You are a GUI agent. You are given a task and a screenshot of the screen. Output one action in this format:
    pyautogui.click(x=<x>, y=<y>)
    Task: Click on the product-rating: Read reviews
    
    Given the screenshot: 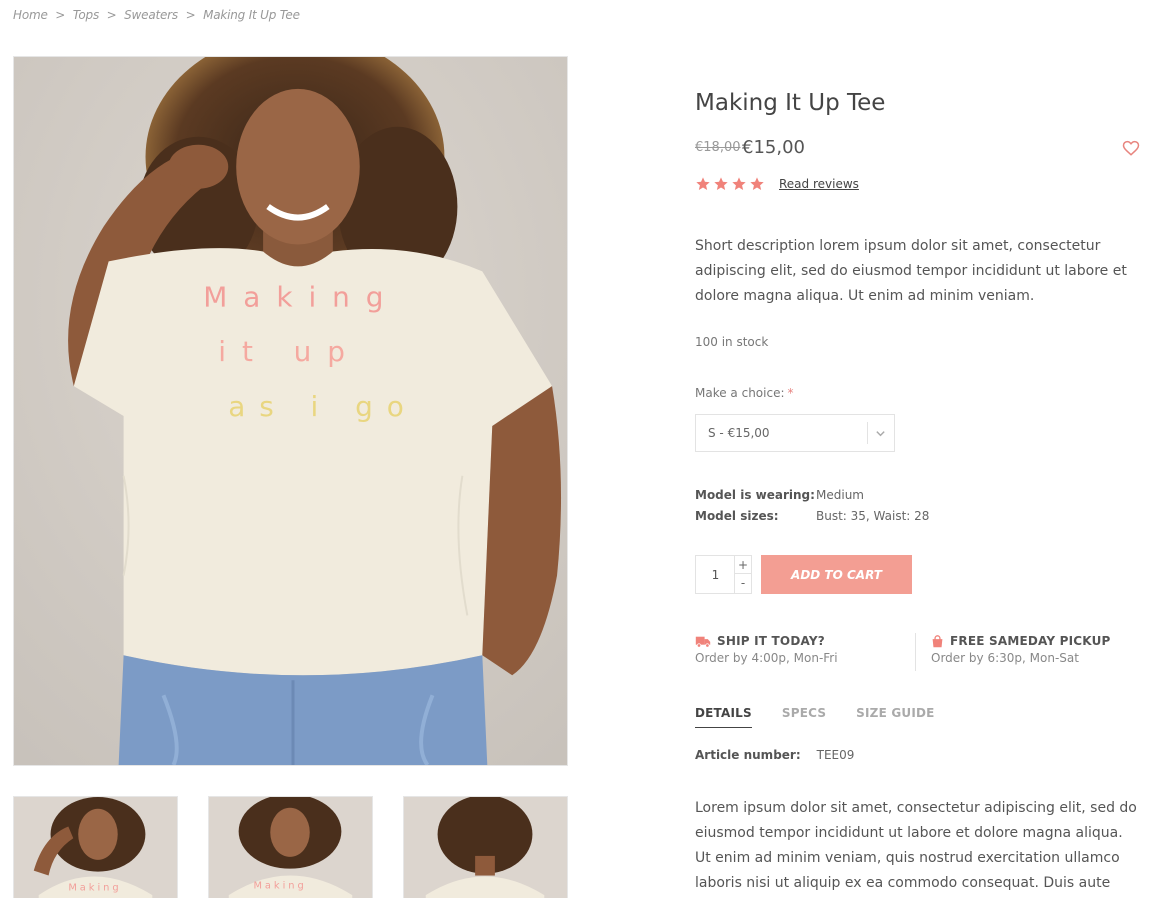 What is the action you would take?
    pyautogui.click(x=777, y=184)
    